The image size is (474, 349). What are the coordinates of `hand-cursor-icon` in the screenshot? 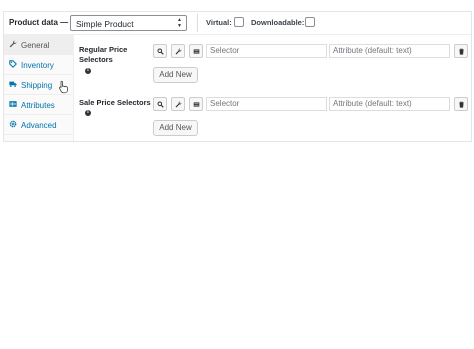 It's located at (63, 87).